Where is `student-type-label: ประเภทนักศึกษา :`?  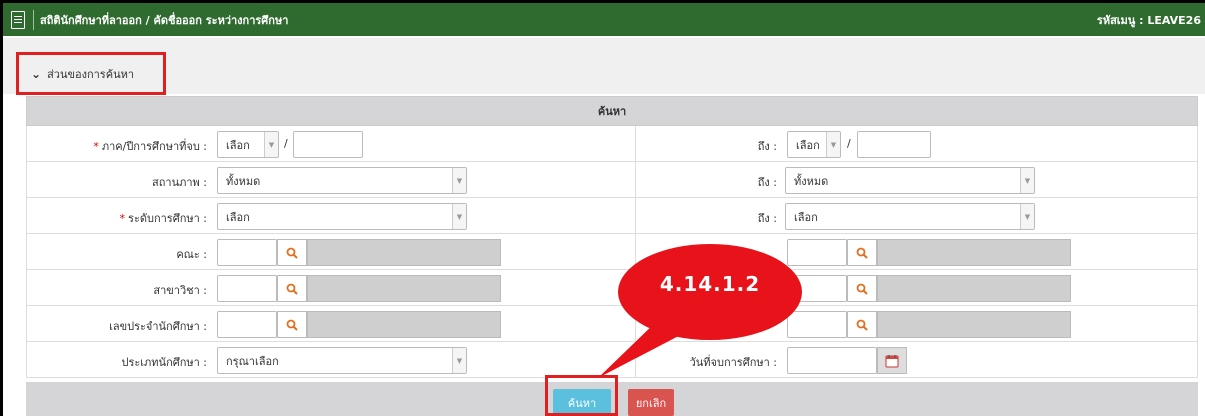
student-type-label: ประเภทนักศึกษา : is located at coordinates (164, 362).